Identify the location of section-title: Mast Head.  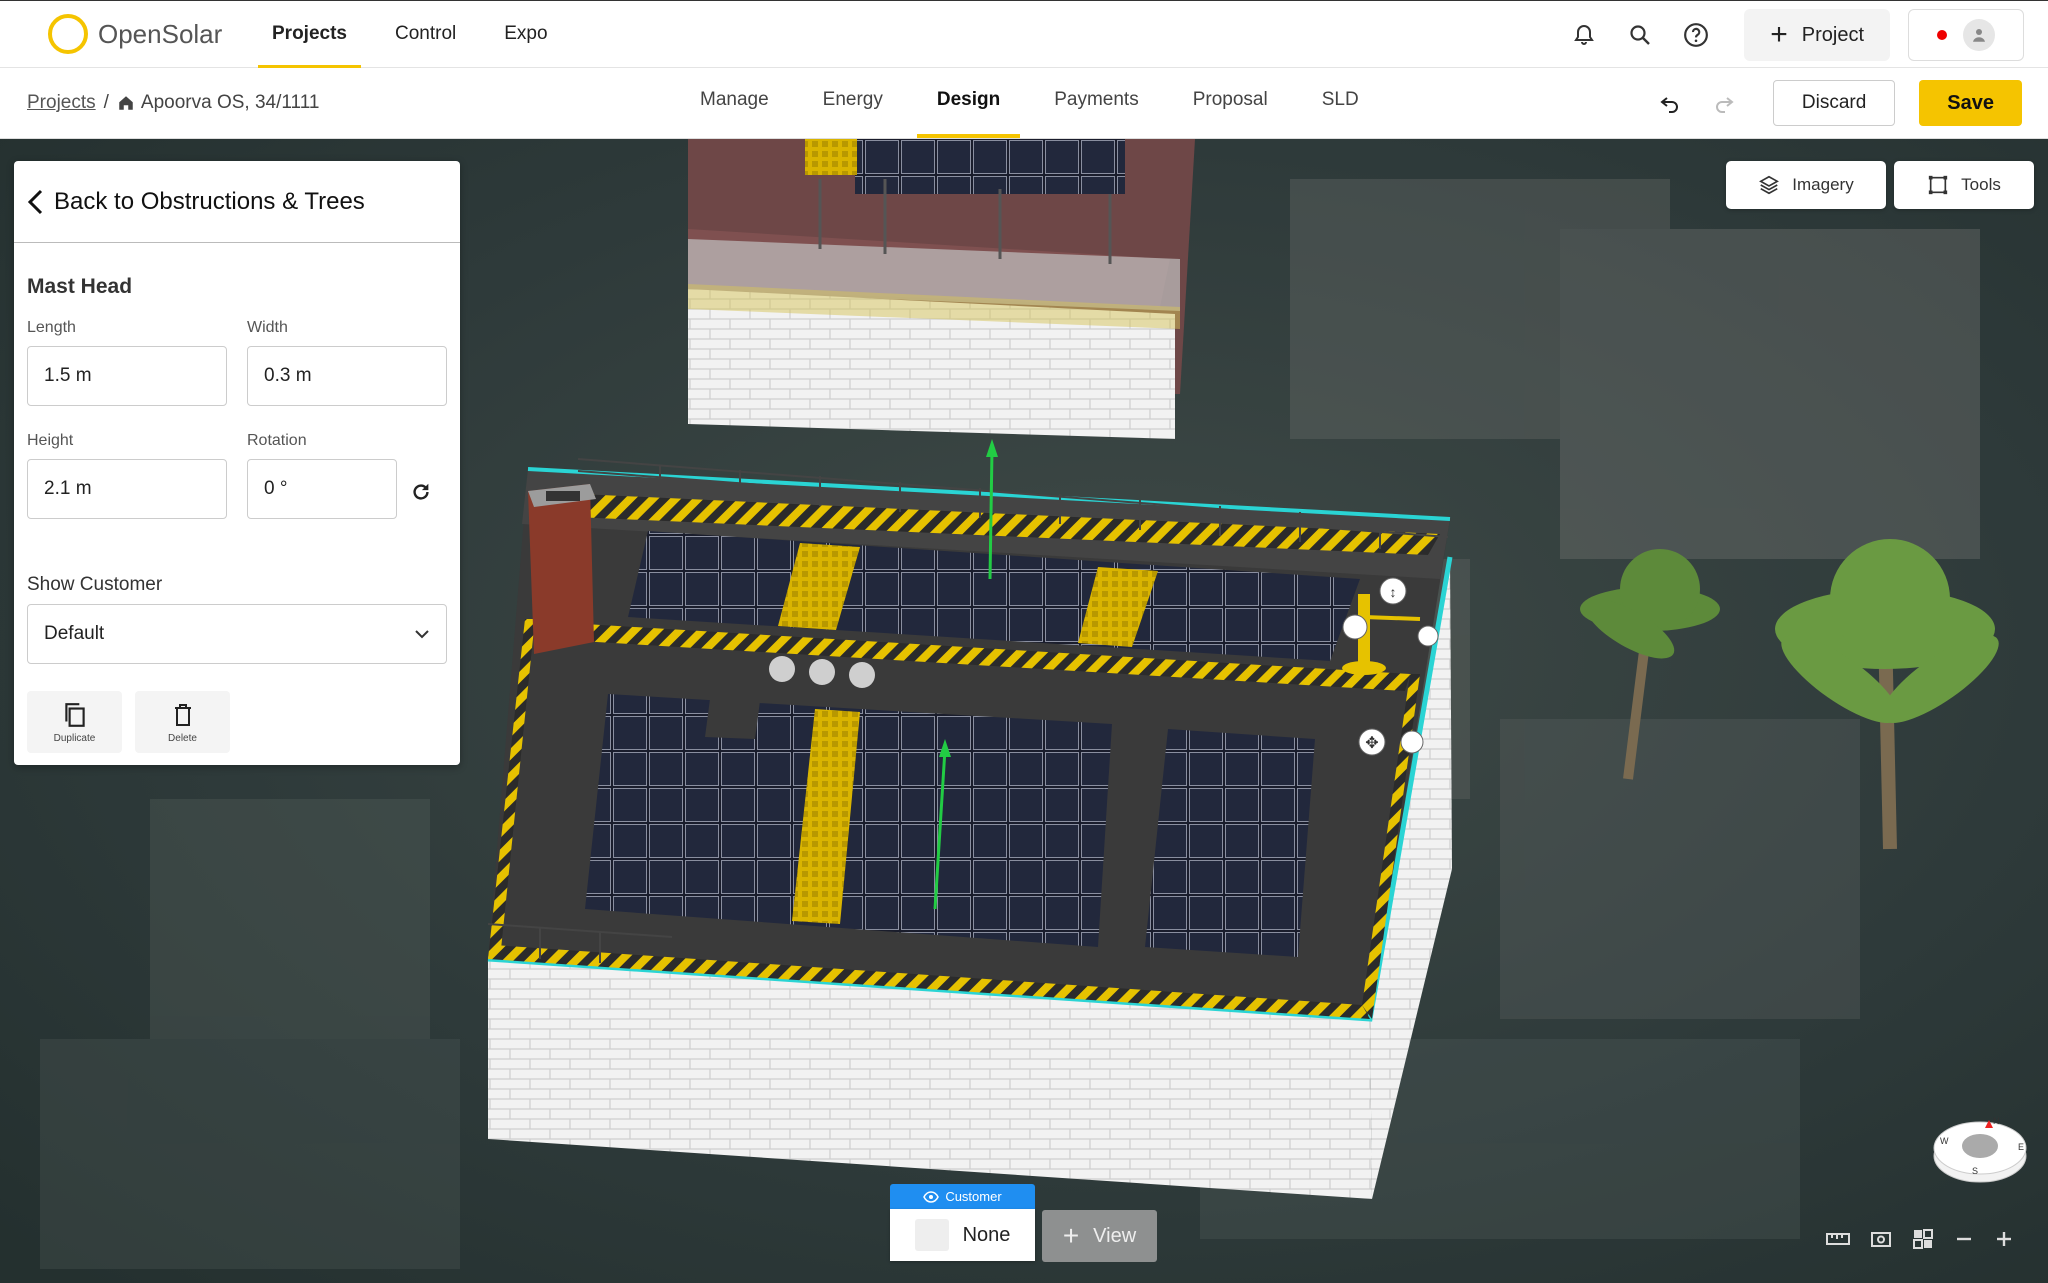
(80, 286).